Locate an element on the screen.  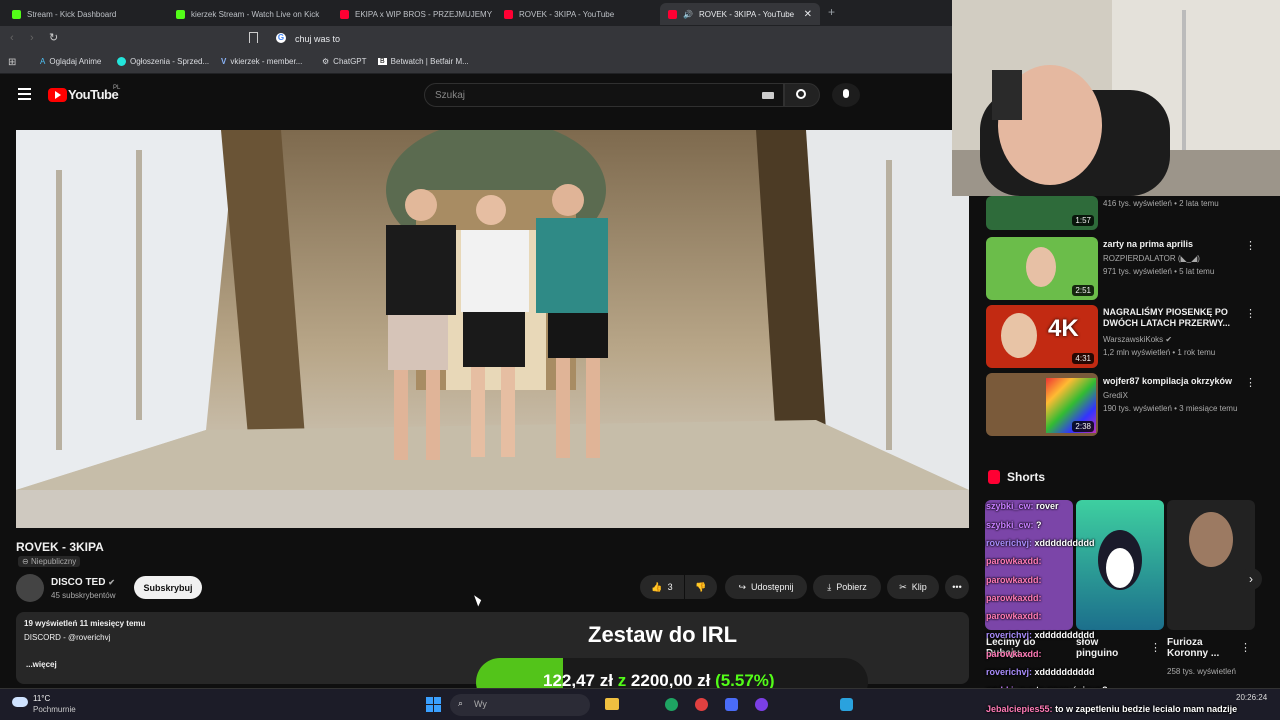
search-input: Szukaj is located at coordinates (604, 95).